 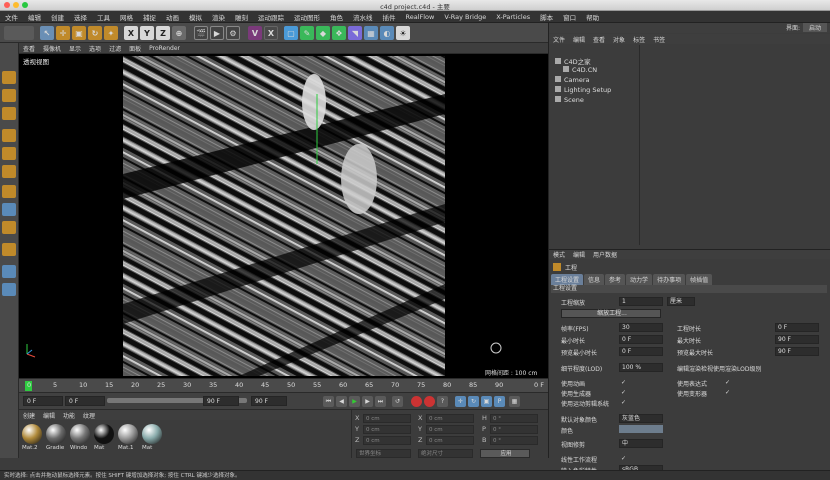 I want to click on material-menu-item: 纹理, so click(x=89, y=415).